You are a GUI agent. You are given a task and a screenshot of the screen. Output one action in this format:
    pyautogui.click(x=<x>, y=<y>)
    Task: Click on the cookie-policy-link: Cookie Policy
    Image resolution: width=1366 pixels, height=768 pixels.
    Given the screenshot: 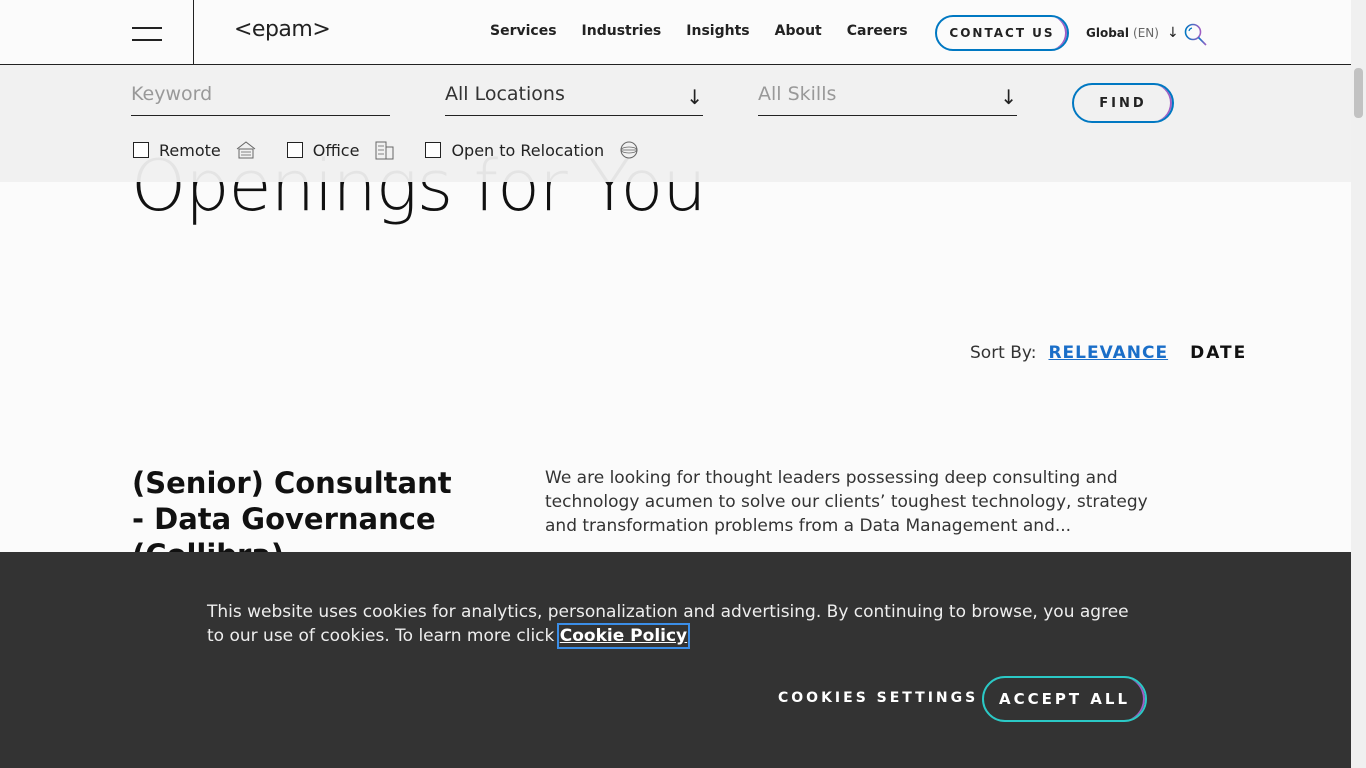 What is the action you would take?
    pyautogui.click(x=623, y=636)
    